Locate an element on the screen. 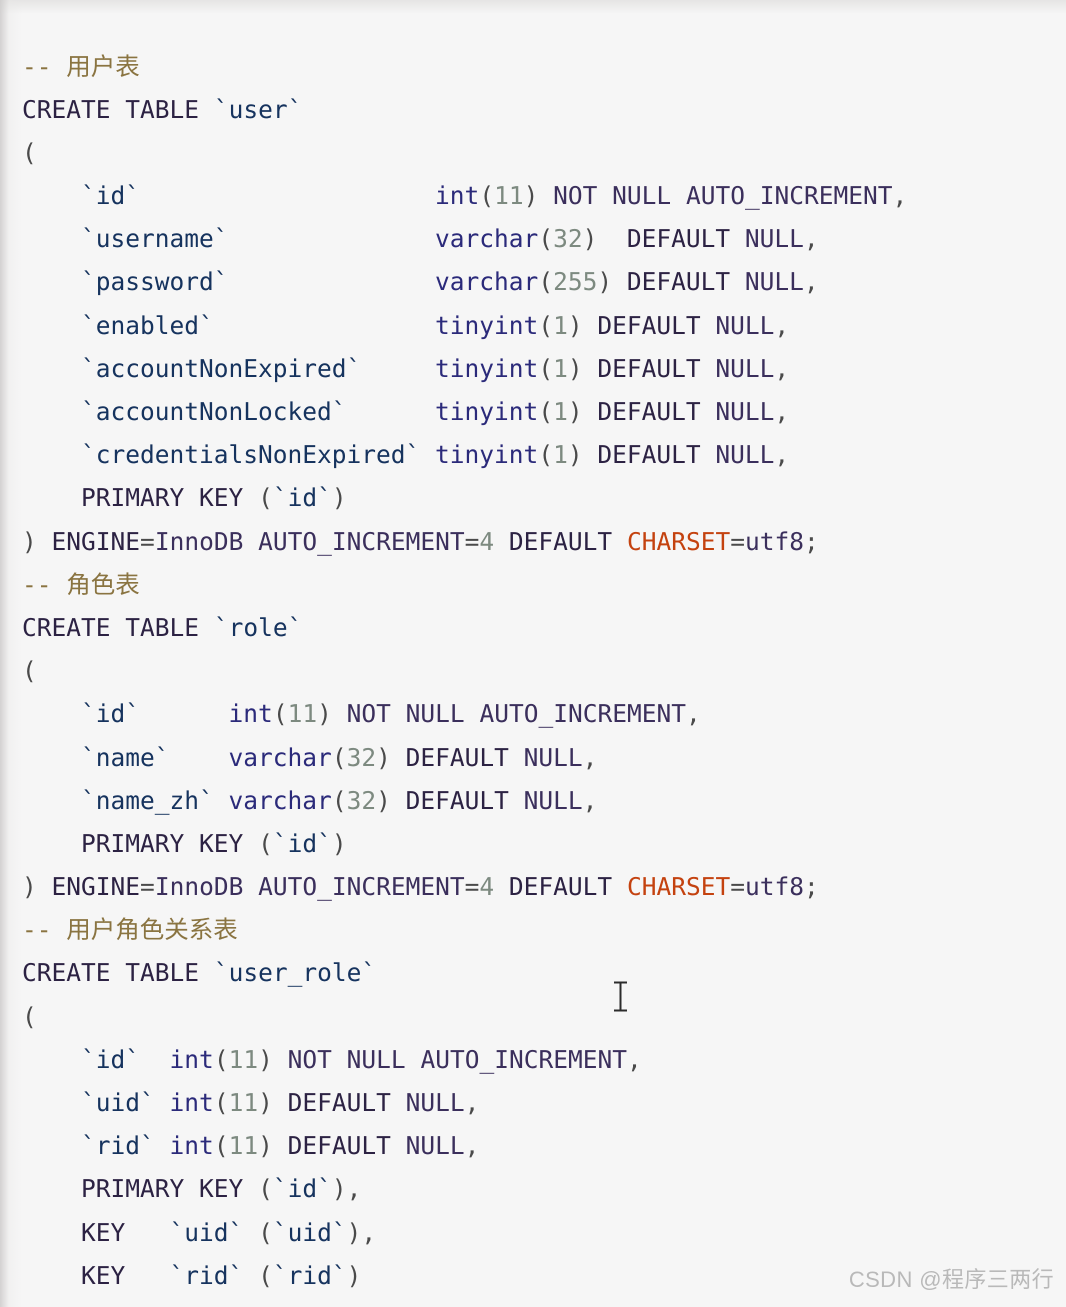 This screenshot has width=1066, height=1307. code-line: `password` varchar(255) DEFAULT NULL, is located at coordinates (450, 282).